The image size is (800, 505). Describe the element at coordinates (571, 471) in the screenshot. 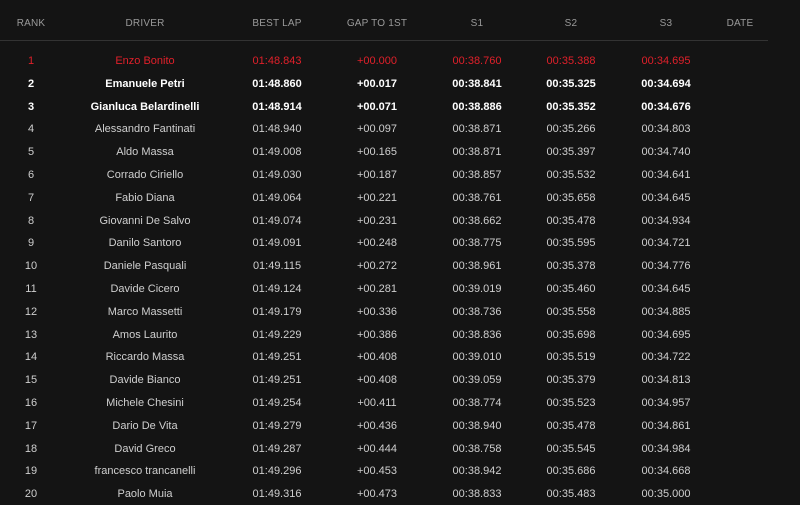

I see `s2-cell: 00:35.686` at that location.